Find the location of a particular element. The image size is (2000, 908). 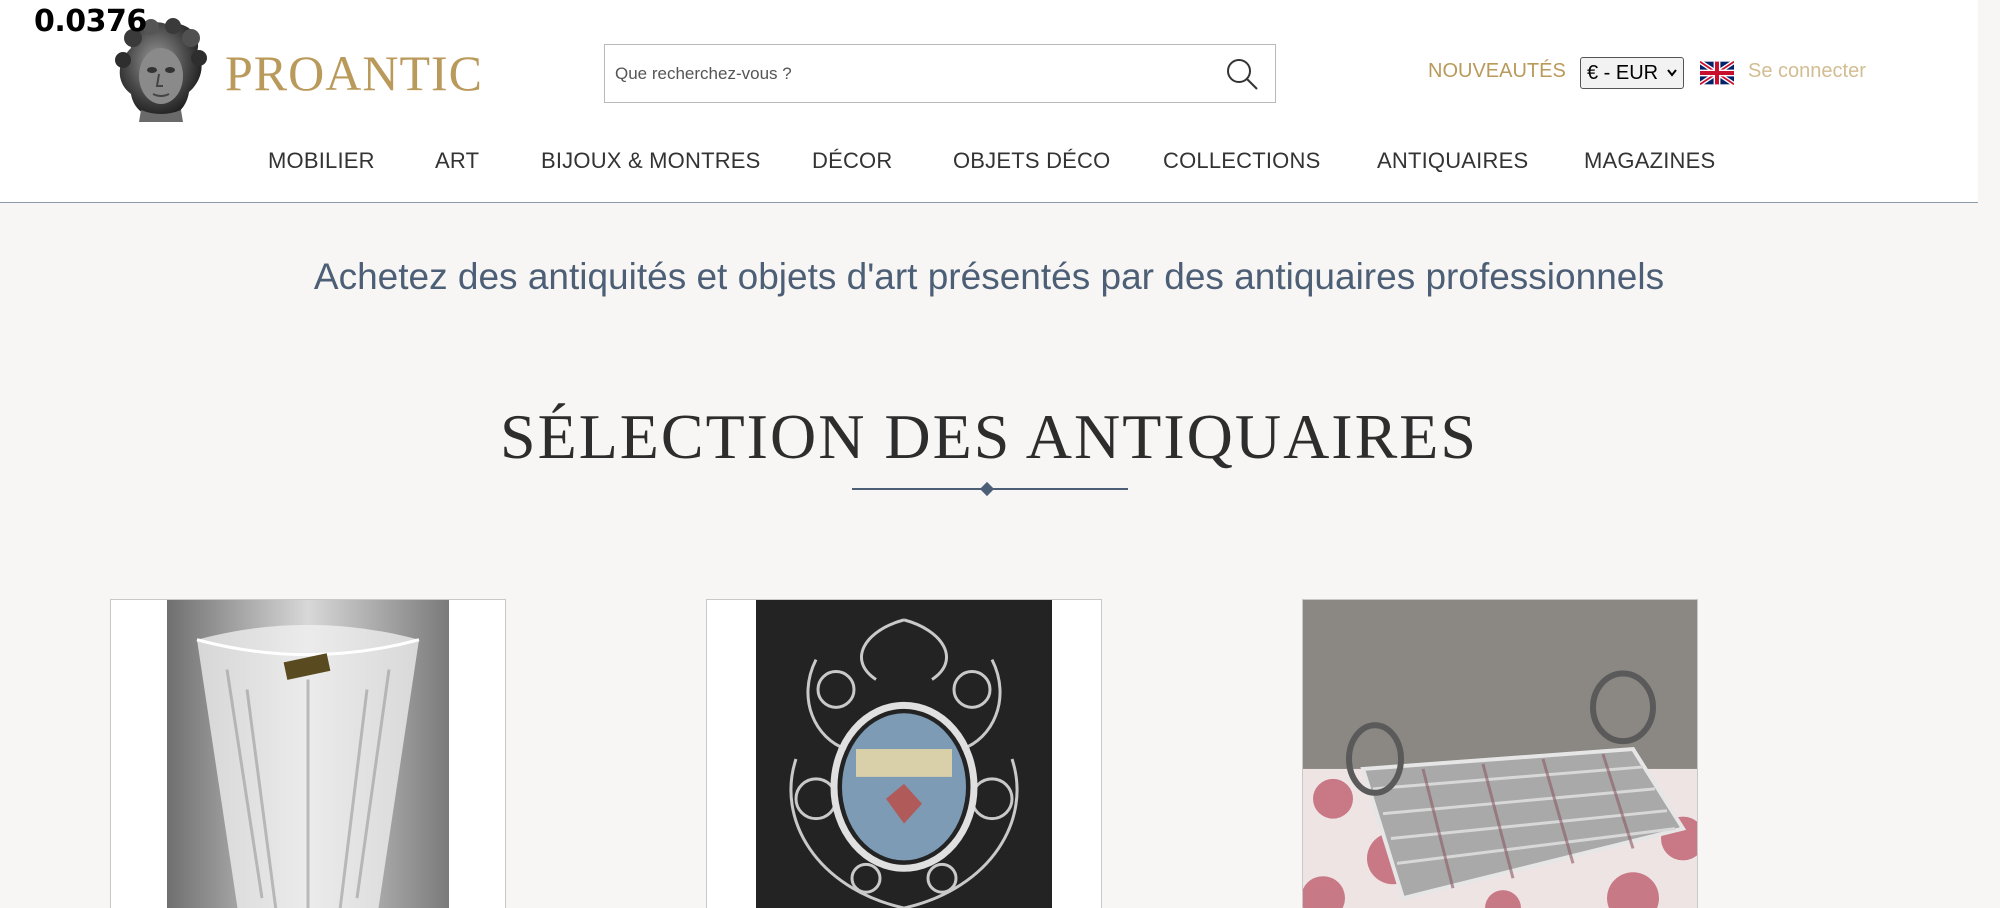

currency-select: € - EUR is located at coordinates (1632, 73).